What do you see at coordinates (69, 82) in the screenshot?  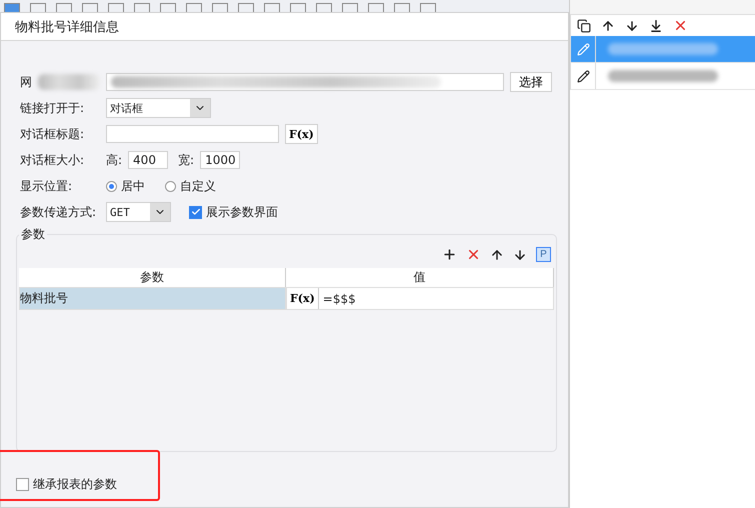 I see `blurred-area` at bounding box center [69, 82].